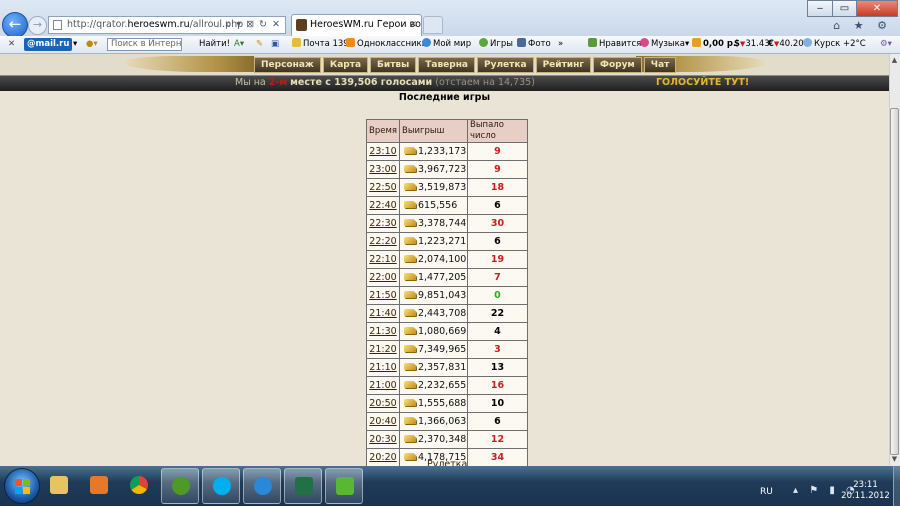 This screenshot has width=900, height=506. I want to click on toolbar-item-dollar-rate: $▼31.43, so click(752, 44).